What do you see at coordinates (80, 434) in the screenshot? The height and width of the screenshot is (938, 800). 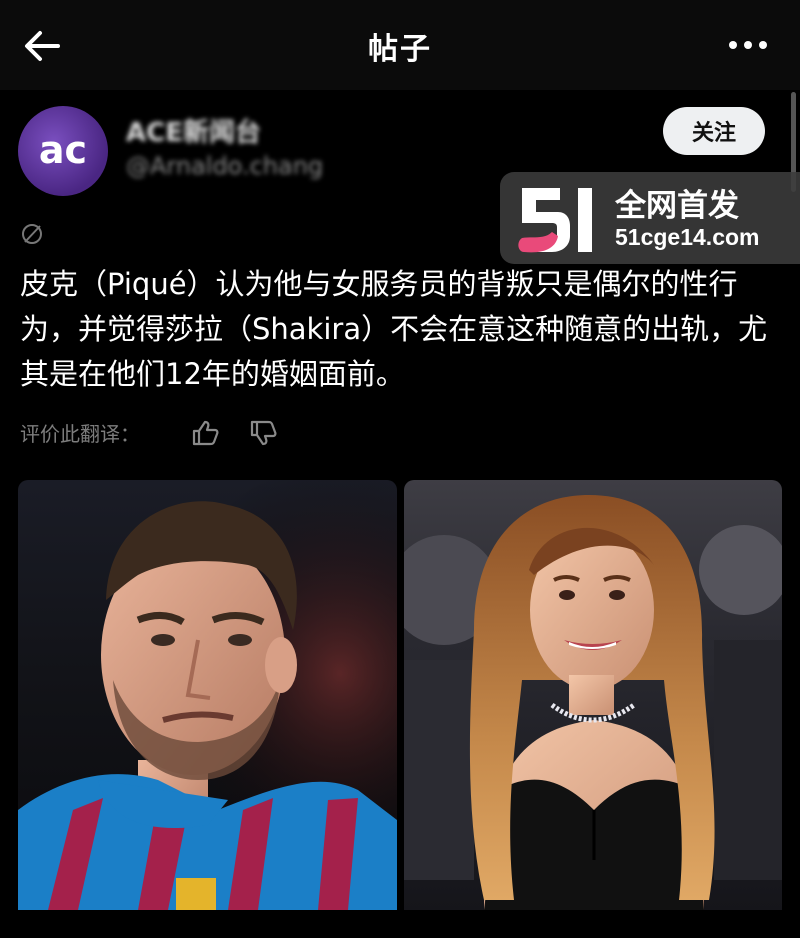 I see `evaluate-translation-label: 评价此翻译：` at bounding box center [80, 434].